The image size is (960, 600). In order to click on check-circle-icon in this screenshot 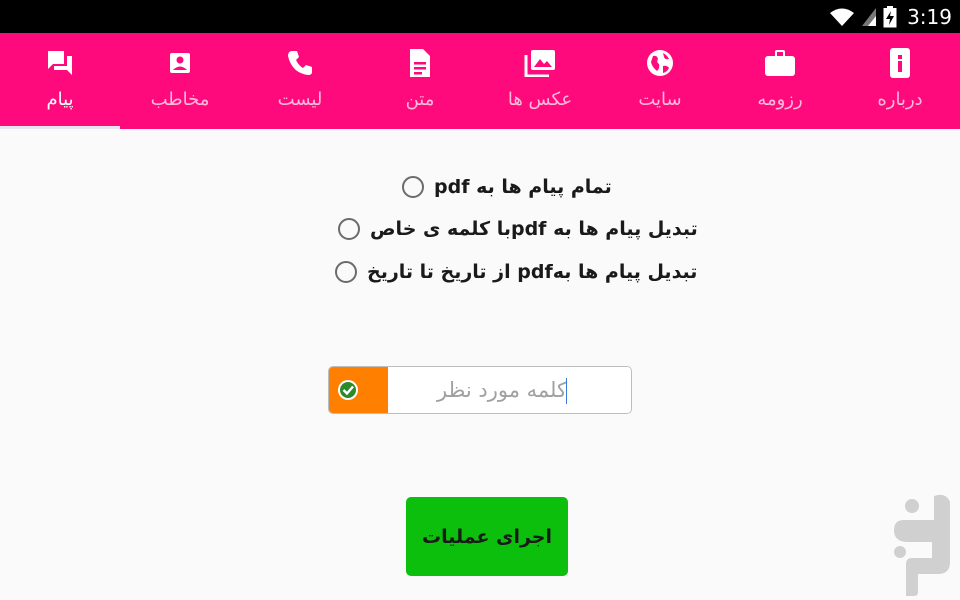, I will do `click(348, 390)`.